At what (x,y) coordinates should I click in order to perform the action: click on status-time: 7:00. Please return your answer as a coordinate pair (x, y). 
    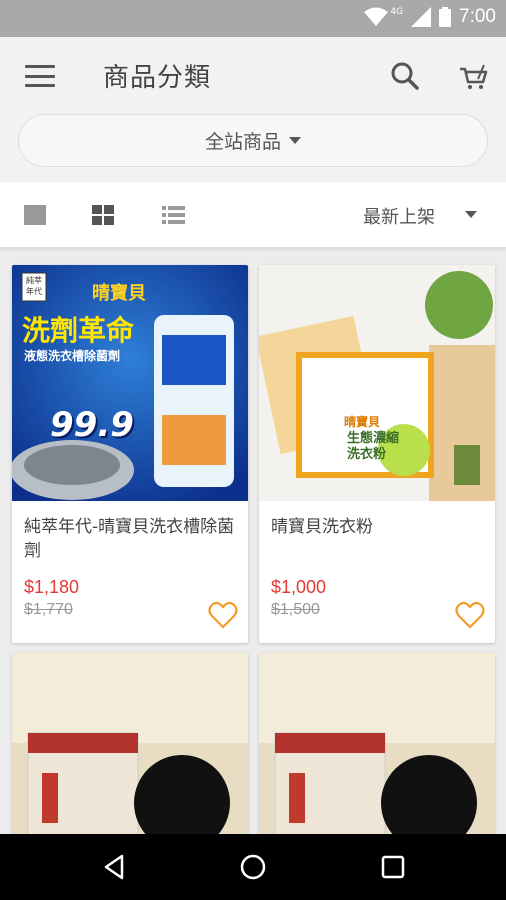
    Looking at the image, I should click on (477, 16).